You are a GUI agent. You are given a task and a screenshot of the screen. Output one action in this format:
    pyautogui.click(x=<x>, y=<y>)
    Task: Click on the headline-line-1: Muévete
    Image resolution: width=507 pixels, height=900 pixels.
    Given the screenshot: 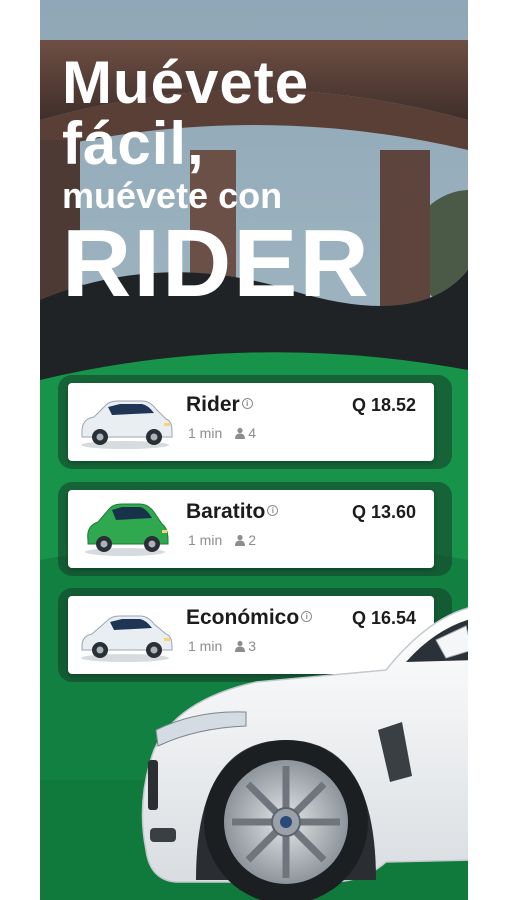 What is the action you would take?
    pyautogui.click(x=186, y=82)
    